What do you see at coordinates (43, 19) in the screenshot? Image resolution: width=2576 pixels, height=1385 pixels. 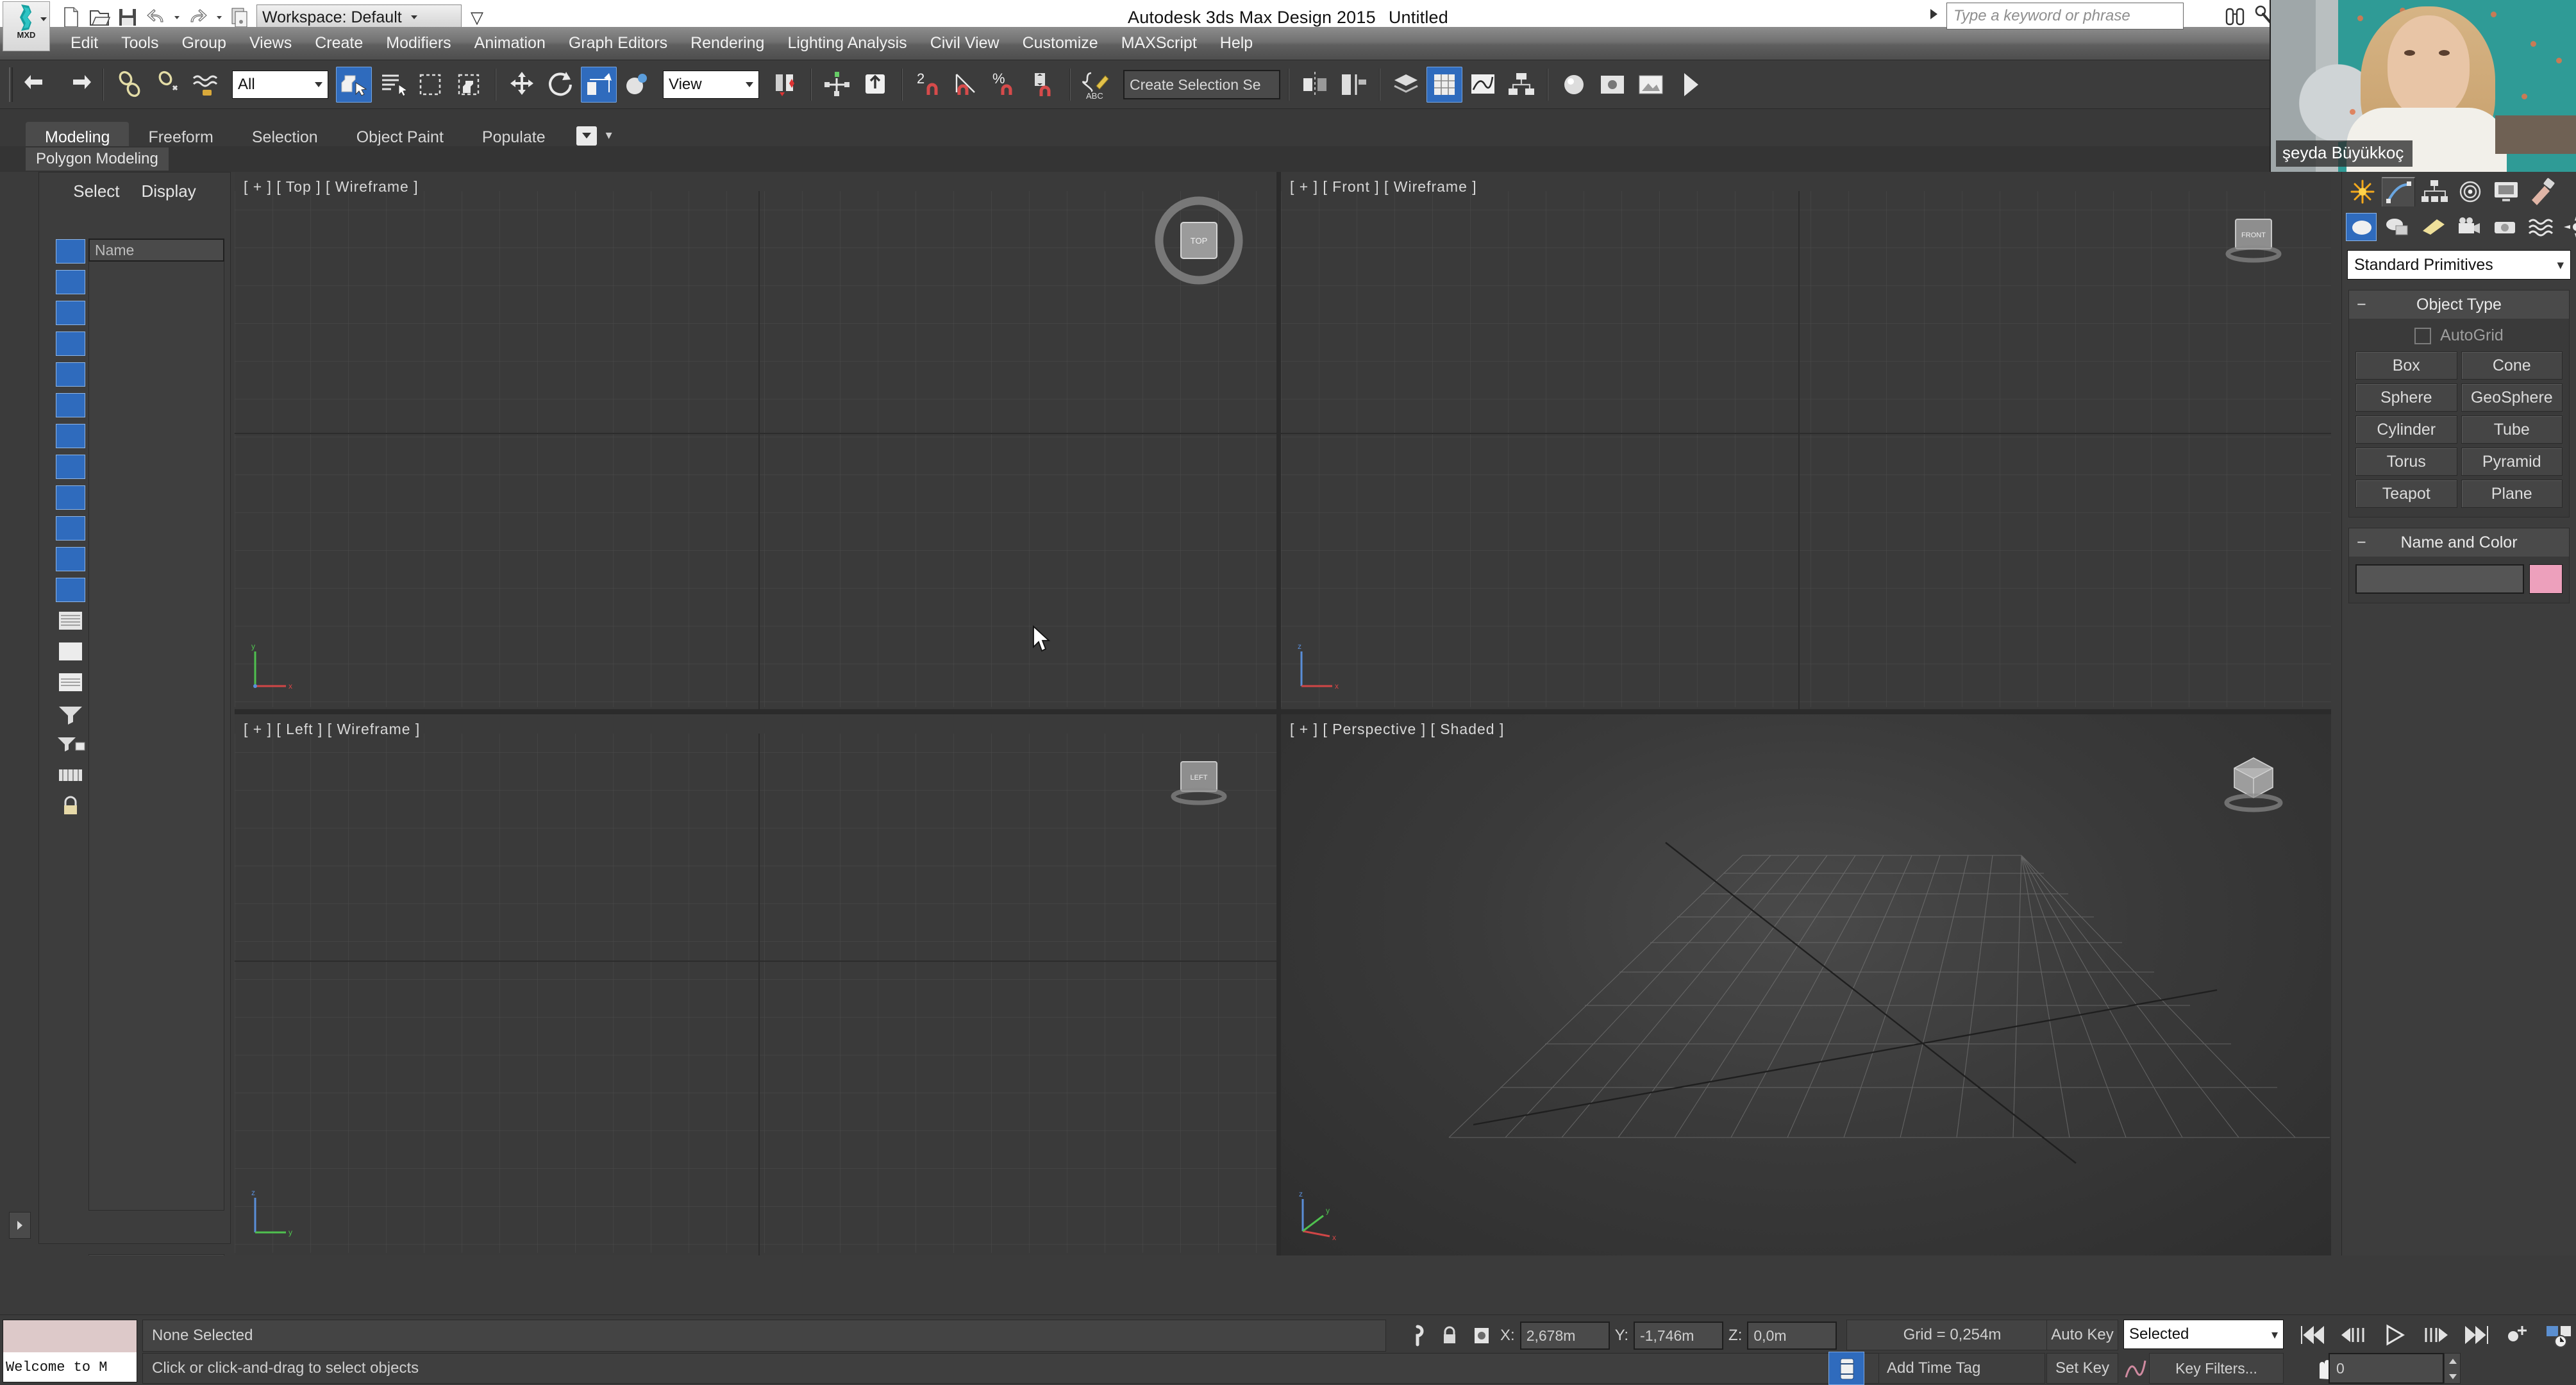 I see `chevron-down-icon` at bounding box center [43, 19].